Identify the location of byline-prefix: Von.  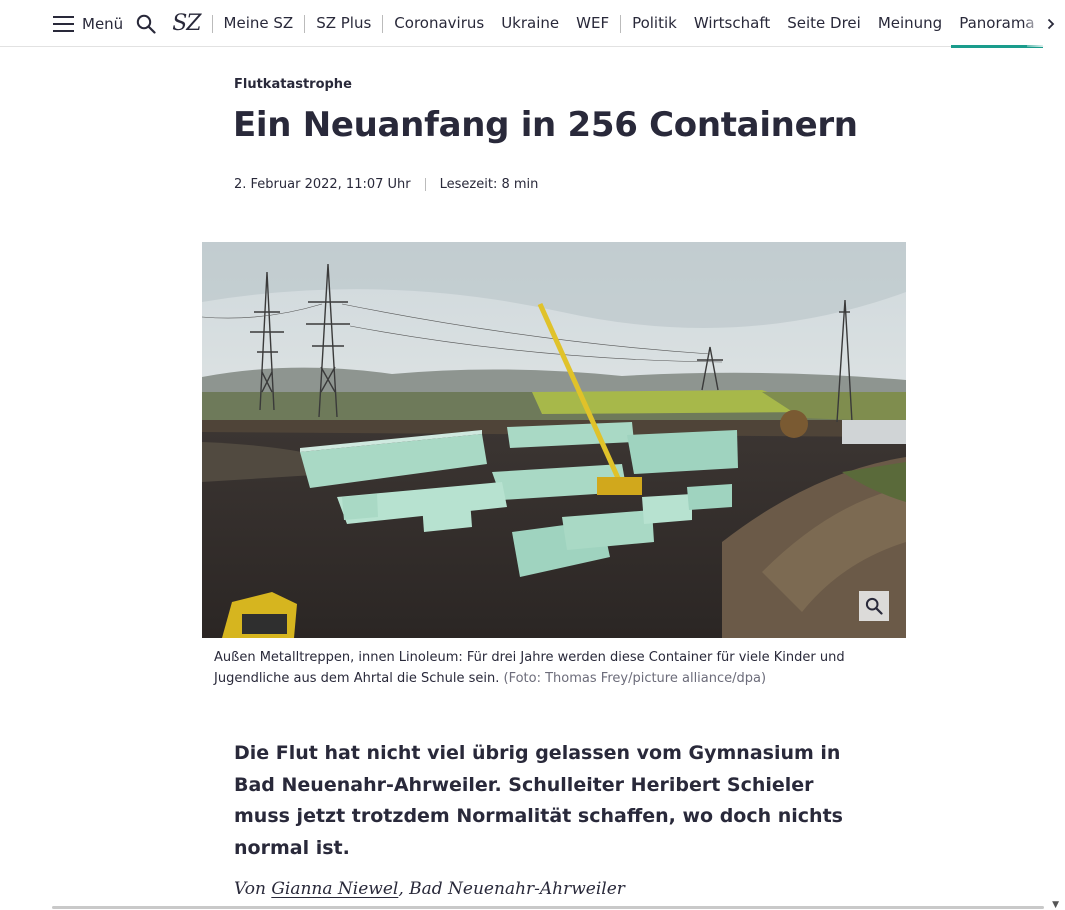
(250, 889).